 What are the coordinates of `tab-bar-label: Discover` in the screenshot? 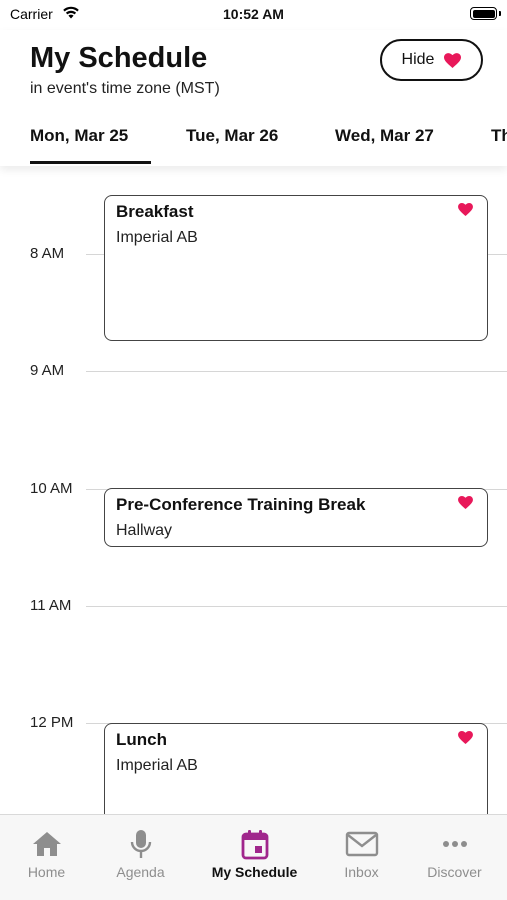 It's located at (454, 872).